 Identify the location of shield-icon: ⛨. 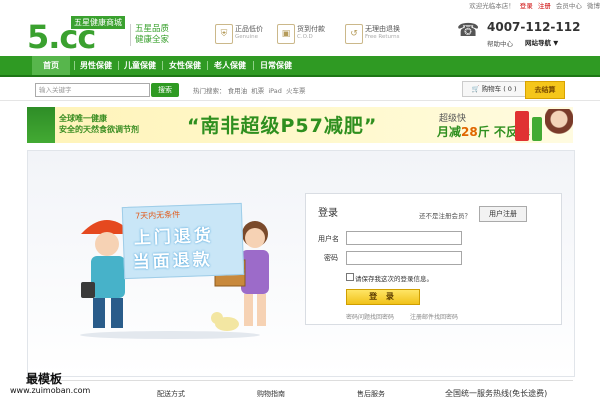
(224, 34).